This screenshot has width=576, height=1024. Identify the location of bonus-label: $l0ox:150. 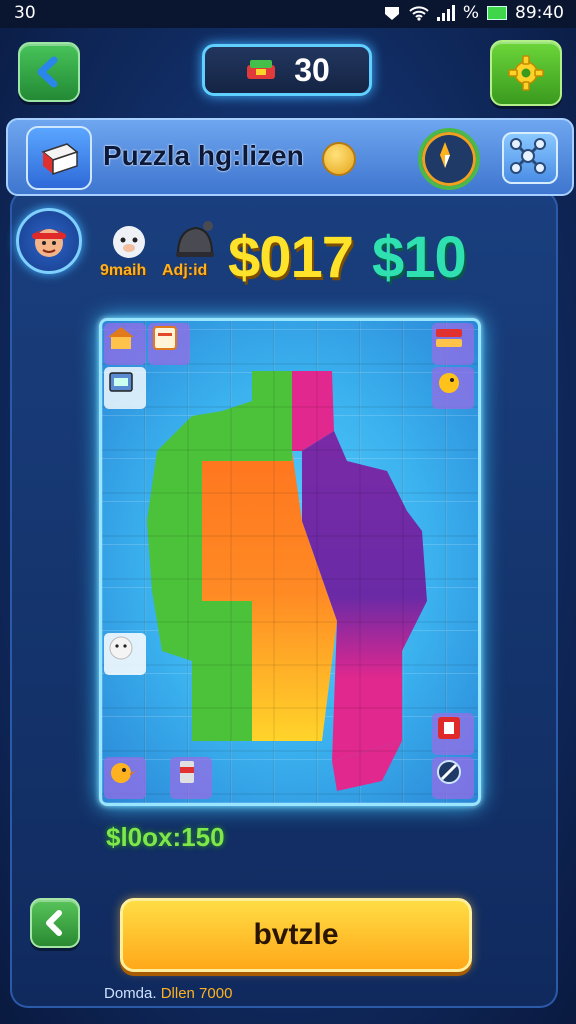
(165, 837).